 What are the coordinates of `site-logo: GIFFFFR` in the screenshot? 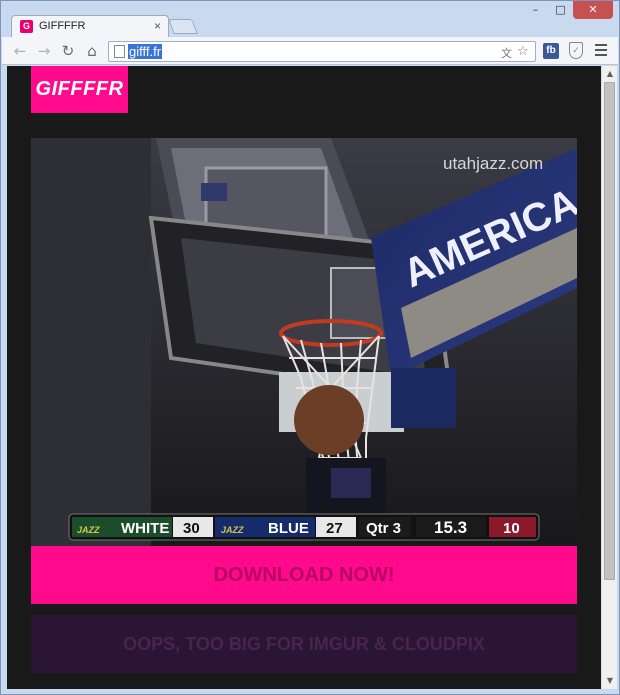 It's located at (79, 89).